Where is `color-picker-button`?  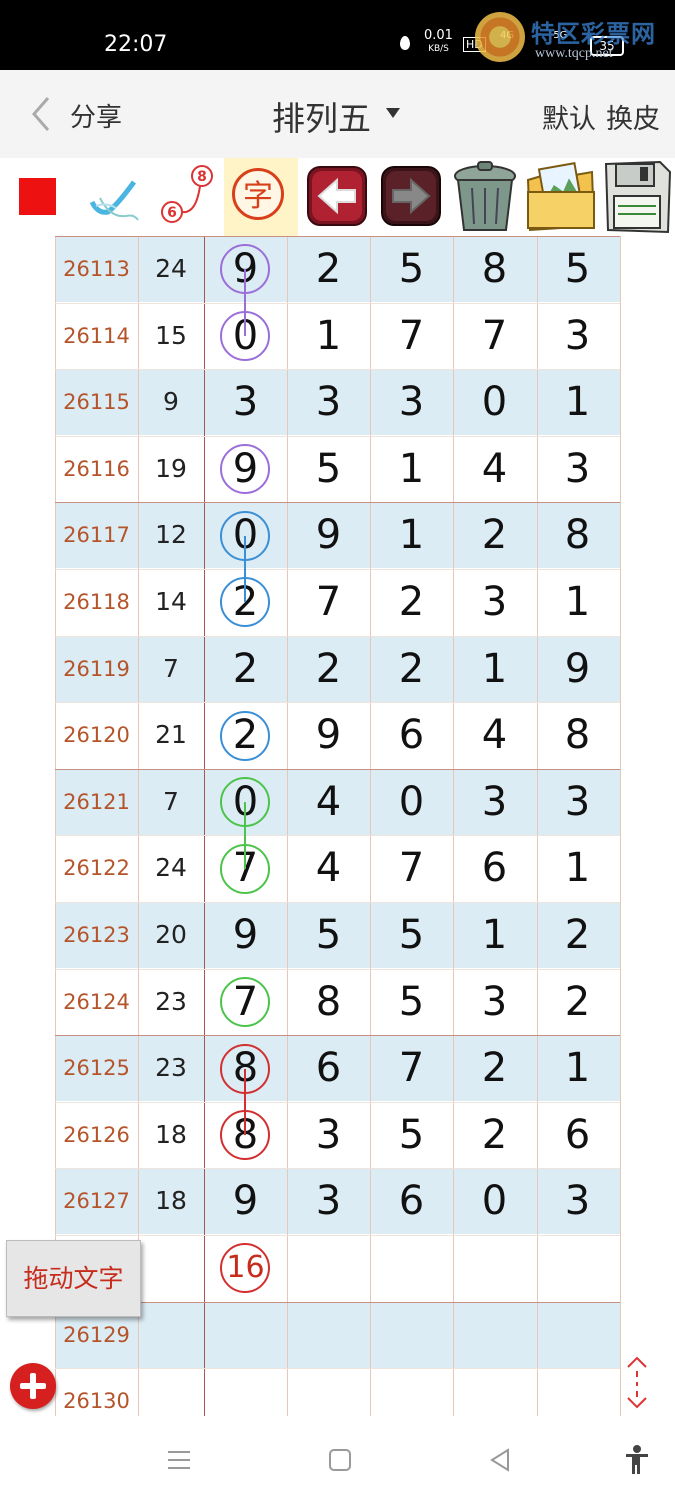 color-picker-button is located at coordinates (37, 196).